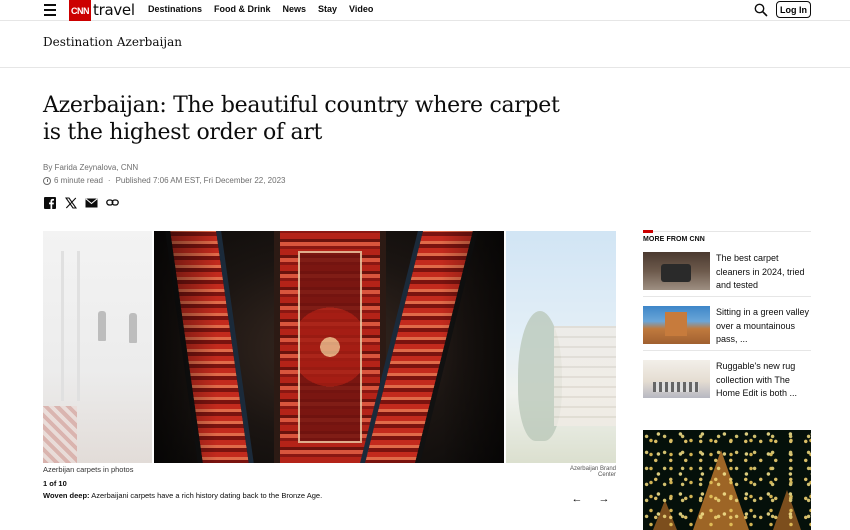 Image resolution: width=850 pixels, height=530 pixels. What do you see at coordinates (425, 44) in the screenshot?
I see `section-bar: Destination Azerbaijan` at bounding box center [425, 44].